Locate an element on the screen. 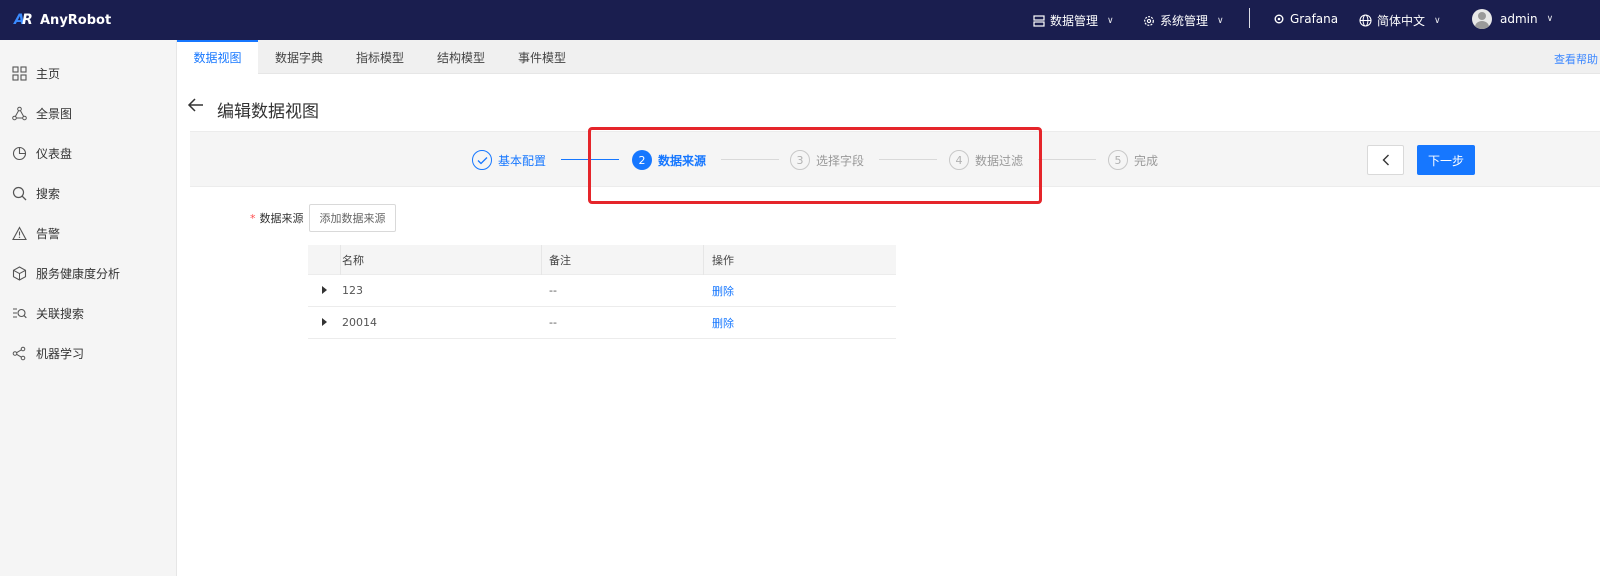 The image size is (1600, 576). step-wizard: 基本配置 2 数据来源 3 选择字段 4 数据过滤 5 完成 下一步 is located at coordinates (895, 159).